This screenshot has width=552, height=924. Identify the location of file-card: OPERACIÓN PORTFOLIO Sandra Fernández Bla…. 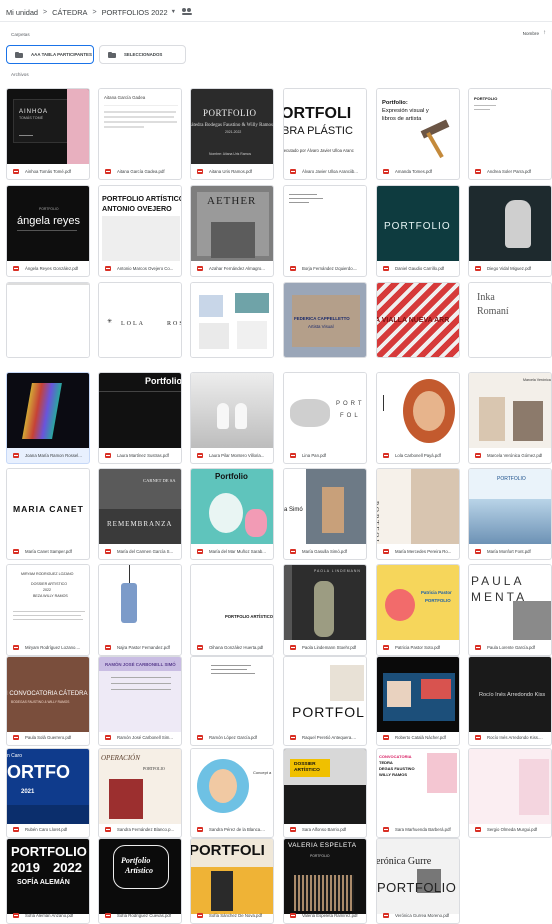
(140, 793).